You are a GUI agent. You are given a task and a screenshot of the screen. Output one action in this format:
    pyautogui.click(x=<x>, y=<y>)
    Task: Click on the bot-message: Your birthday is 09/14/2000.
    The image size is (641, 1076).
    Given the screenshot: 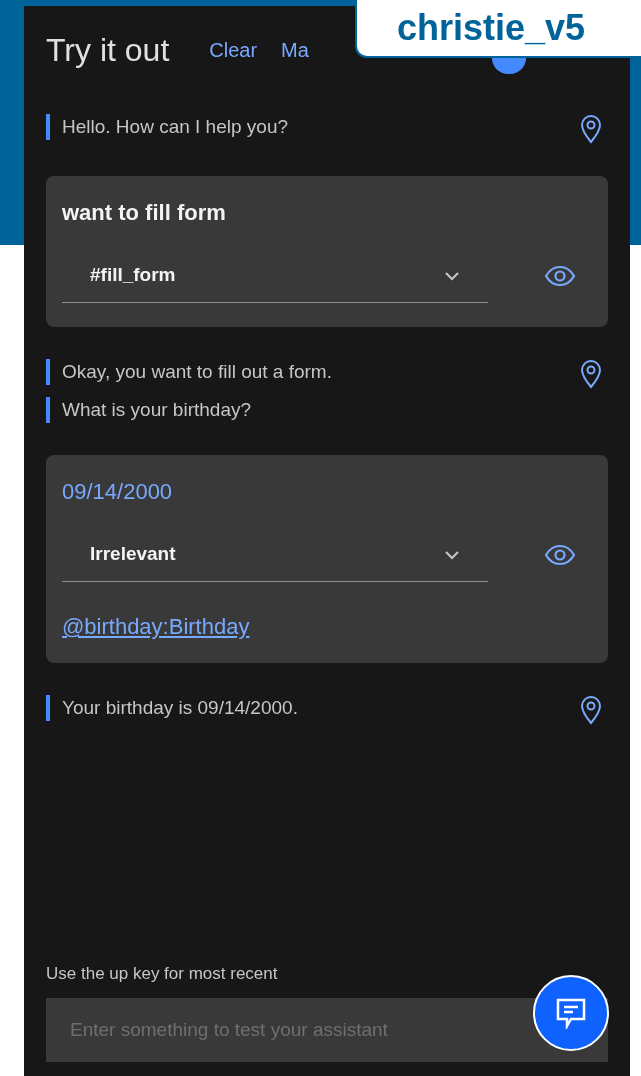 What is the action you would take?
    pyautogui.click(x=172, y=708)
    